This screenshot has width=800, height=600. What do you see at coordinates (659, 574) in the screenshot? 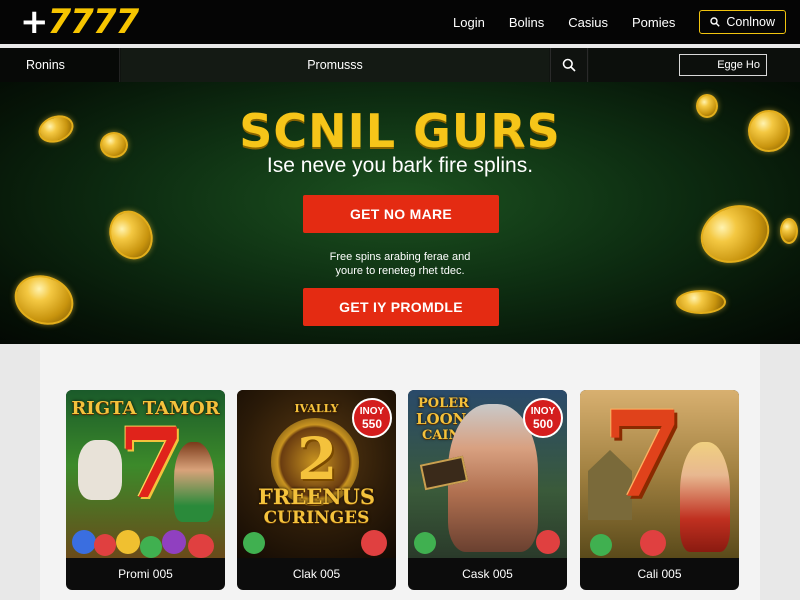
I see `game-caption-4: Cali 005` at bounding box center [659, 574].